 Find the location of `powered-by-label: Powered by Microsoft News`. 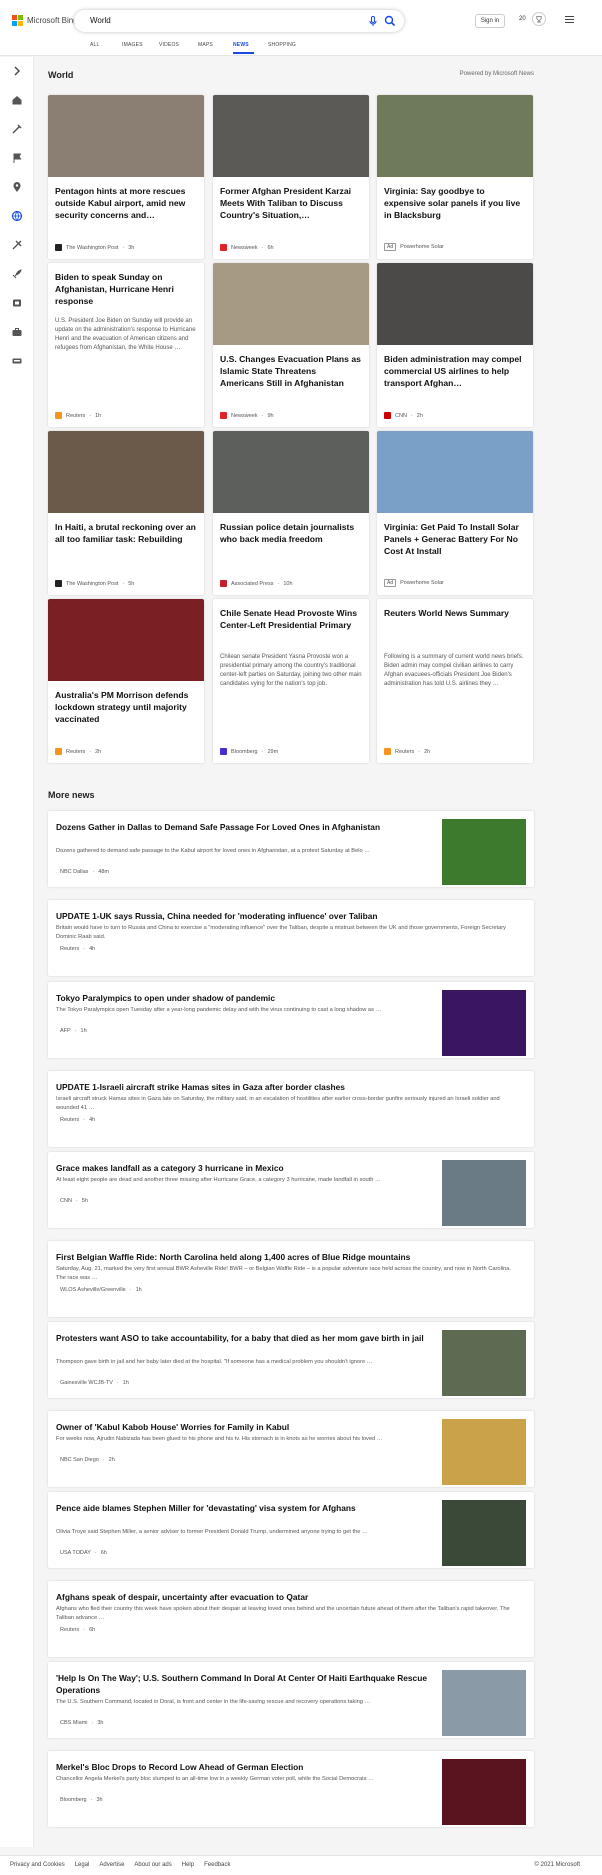

powered-by-label: Powered by Microsoft News is located at coordinates (497, 74).